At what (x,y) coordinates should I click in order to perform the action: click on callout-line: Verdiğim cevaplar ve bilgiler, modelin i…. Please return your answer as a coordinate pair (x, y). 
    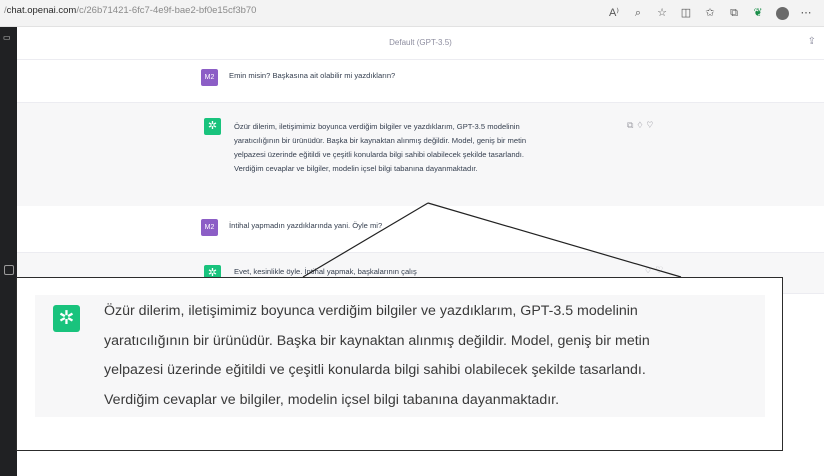
    Looking at the image, I should click on (332, 399).